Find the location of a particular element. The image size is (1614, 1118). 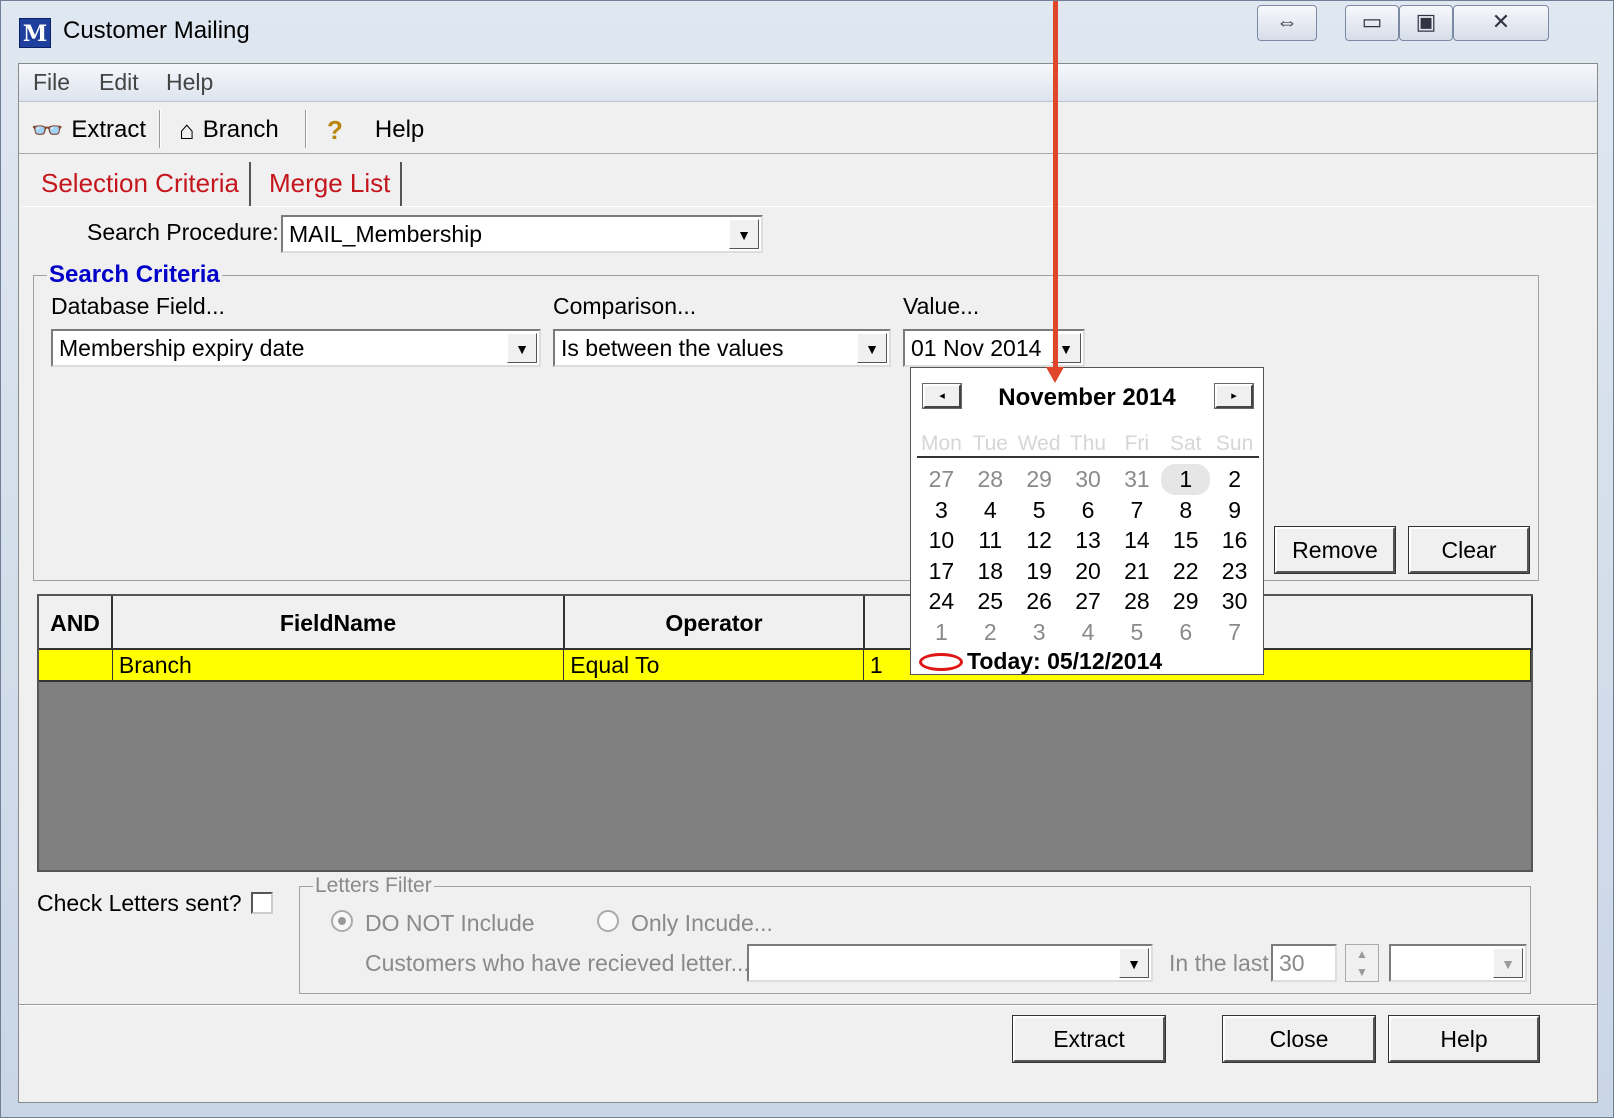

received-letter-select: ▼ is located at coordinates (950, 963).